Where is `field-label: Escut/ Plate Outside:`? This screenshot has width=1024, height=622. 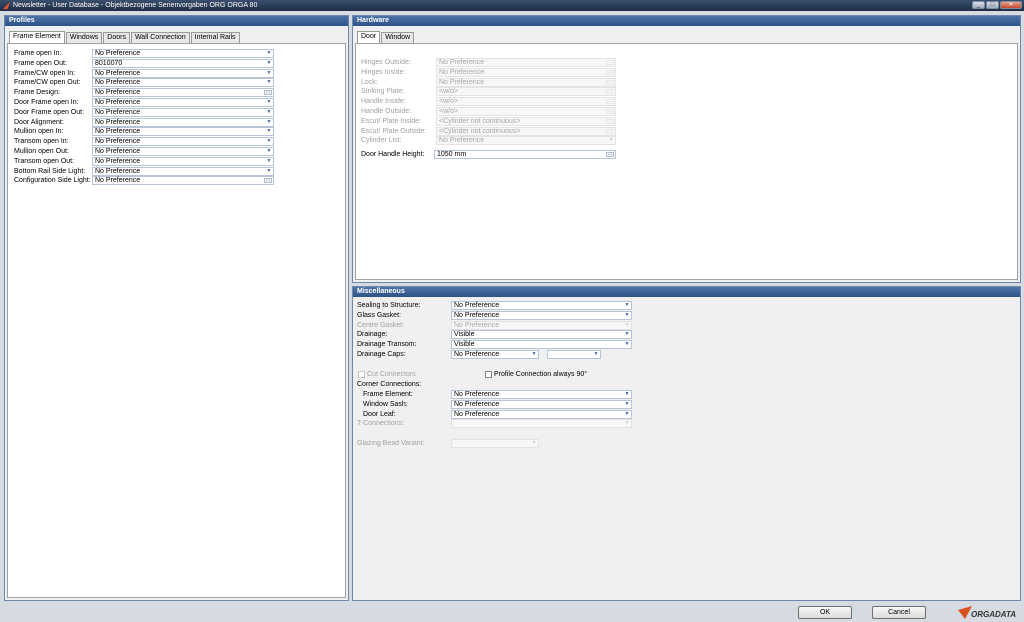 field-label: Escut/ Plate Outside: is located at coordinates (394, 131).